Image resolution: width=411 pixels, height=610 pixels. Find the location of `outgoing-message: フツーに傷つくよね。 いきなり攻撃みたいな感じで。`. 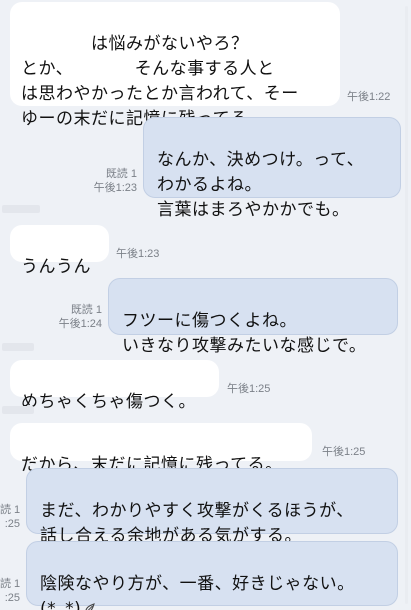

outgoing-message: フツーに傷つくよね。 いきなり攻撃みたいな感じで。 is located at coordinates (253, 317).